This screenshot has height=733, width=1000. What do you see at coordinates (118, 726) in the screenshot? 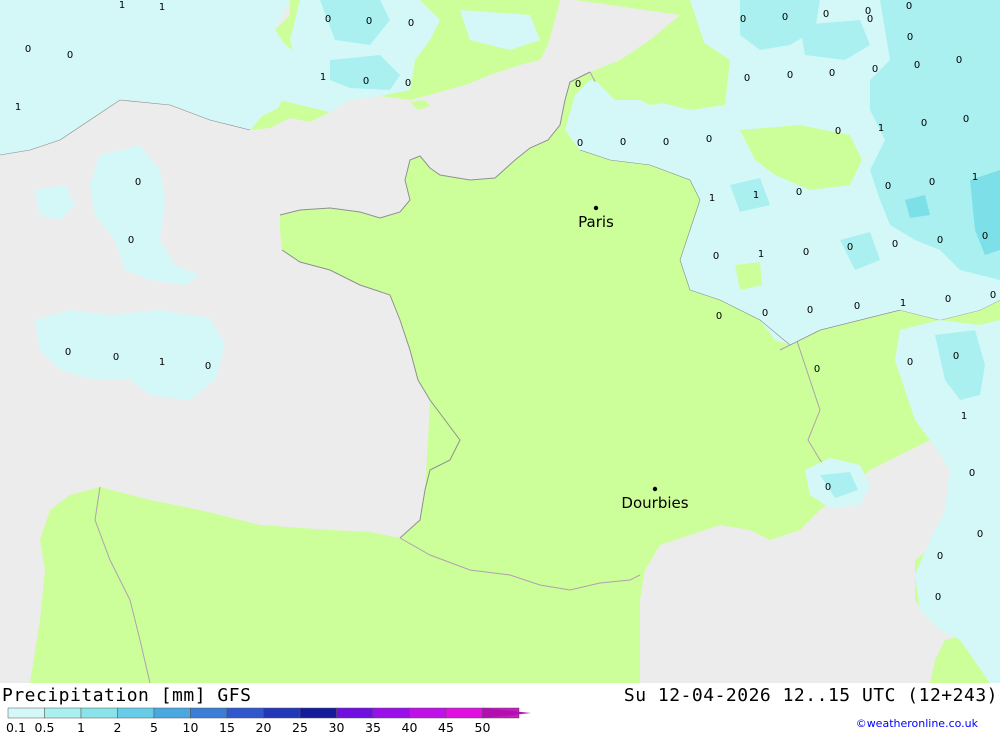
I see `legend-label: 2` at bounding box center [118, 726].